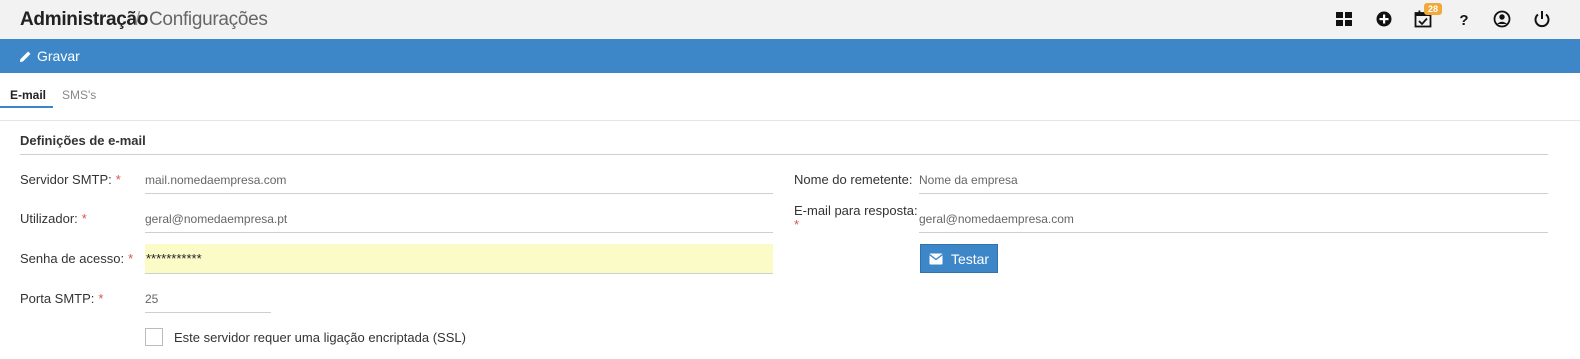 Image resolution: width=1580 pixels, height=359 pixels. I want to click on reply-email-label: E-mail para resposta: *, so click(856, 217).